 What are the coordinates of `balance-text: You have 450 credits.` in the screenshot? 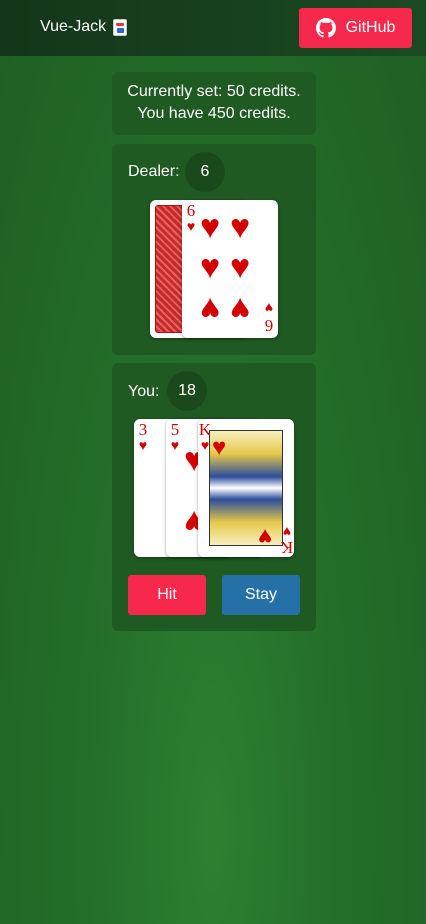 It's located at (214, 113).